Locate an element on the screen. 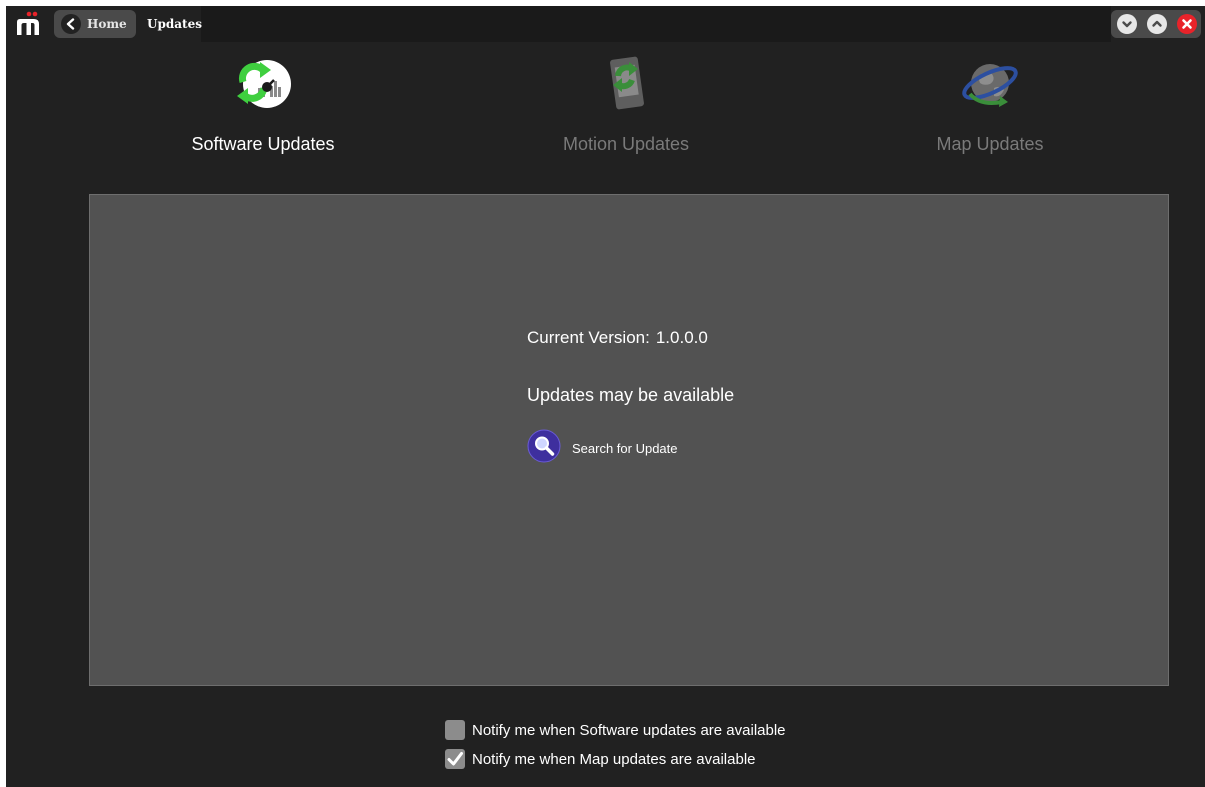  tab-map-label: Map Updates is located at coordinates (990, 144).